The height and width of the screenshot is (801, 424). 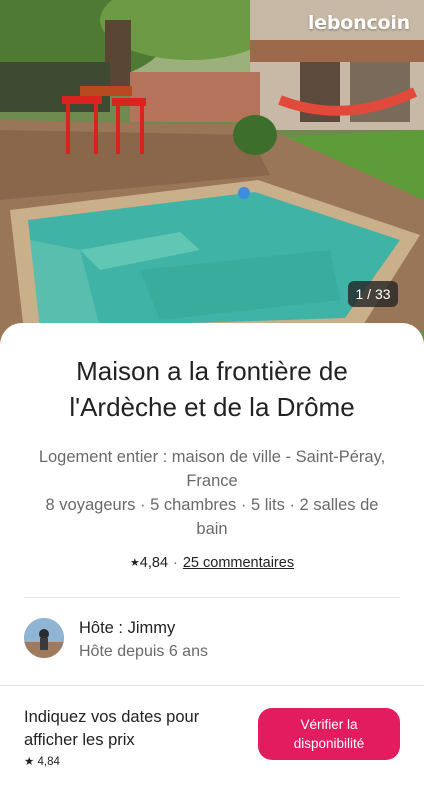 I want to click on avatar, so click(x=44, y=638).